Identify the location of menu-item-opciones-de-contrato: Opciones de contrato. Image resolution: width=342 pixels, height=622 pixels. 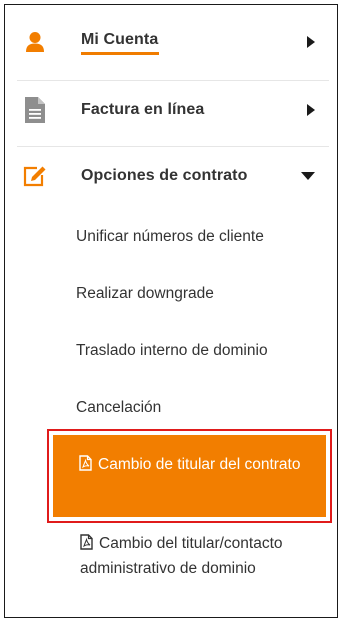
(173, 176).